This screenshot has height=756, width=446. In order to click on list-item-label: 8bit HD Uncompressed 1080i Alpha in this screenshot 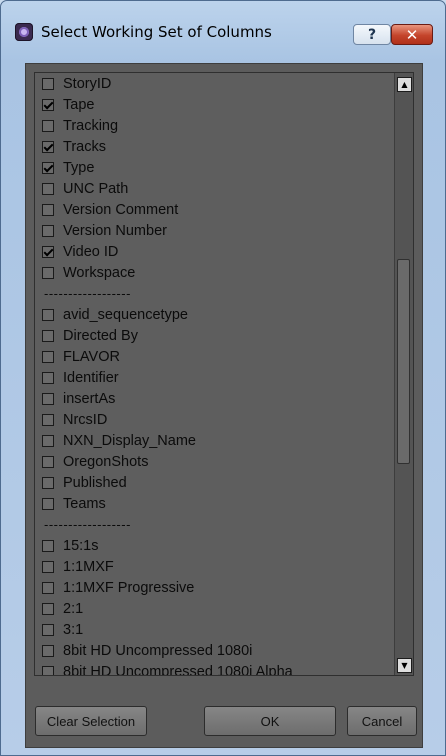, I will do `click(178, 669)`.